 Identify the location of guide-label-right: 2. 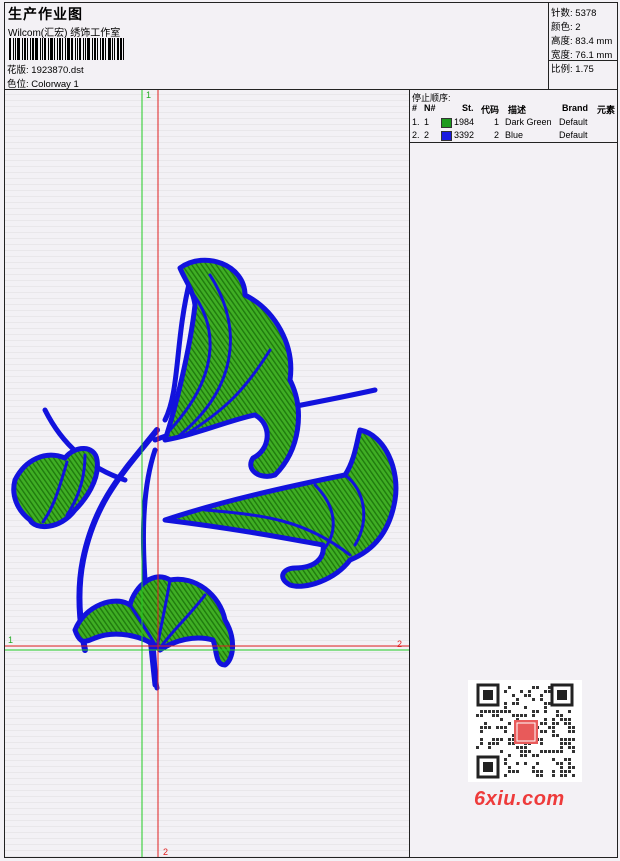
(400, 644).